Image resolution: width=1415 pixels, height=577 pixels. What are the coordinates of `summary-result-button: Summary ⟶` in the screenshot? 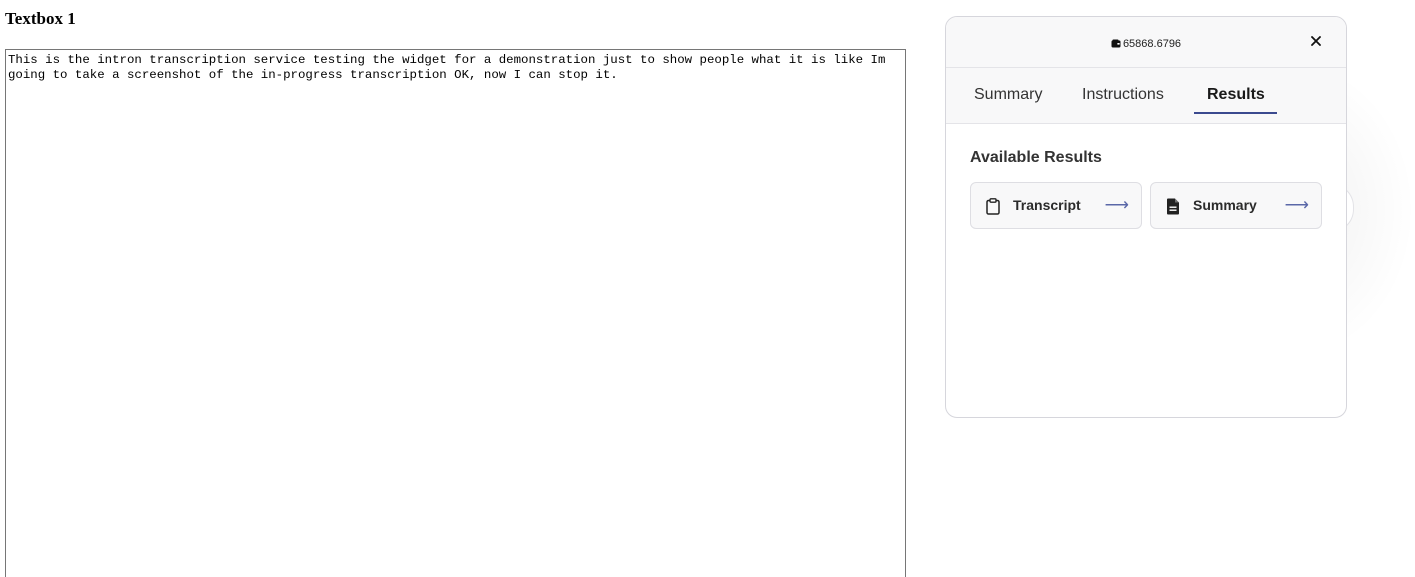 It's located at (1236, 205).